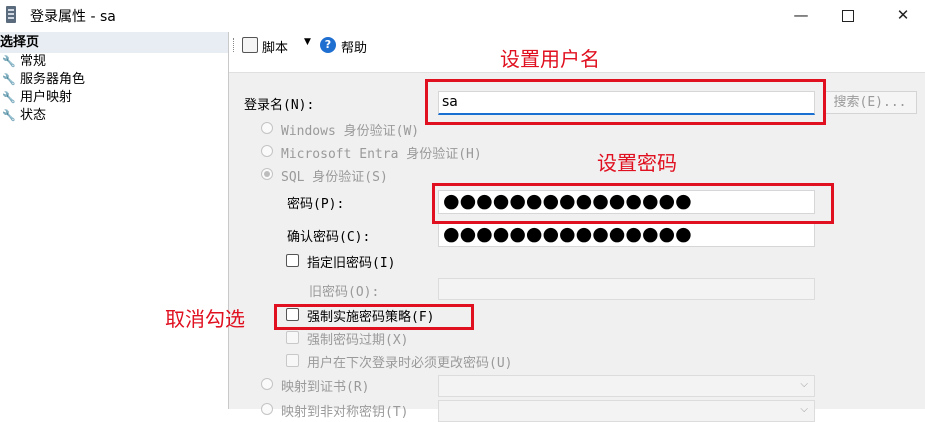  Describe the element at coordinates (114, 98) in the screenshot. I see `page-item-user-mapping: 🔧 用户映射` at that location.